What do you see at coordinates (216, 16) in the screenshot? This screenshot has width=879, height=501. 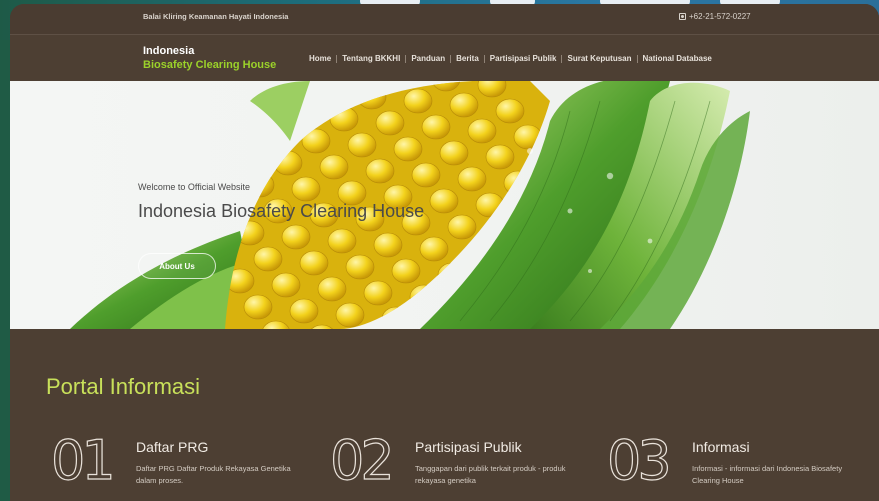 I see `organization-name: Balai Kliring Keamanan Hayati Indonesia` at bounding box center [216, 16].